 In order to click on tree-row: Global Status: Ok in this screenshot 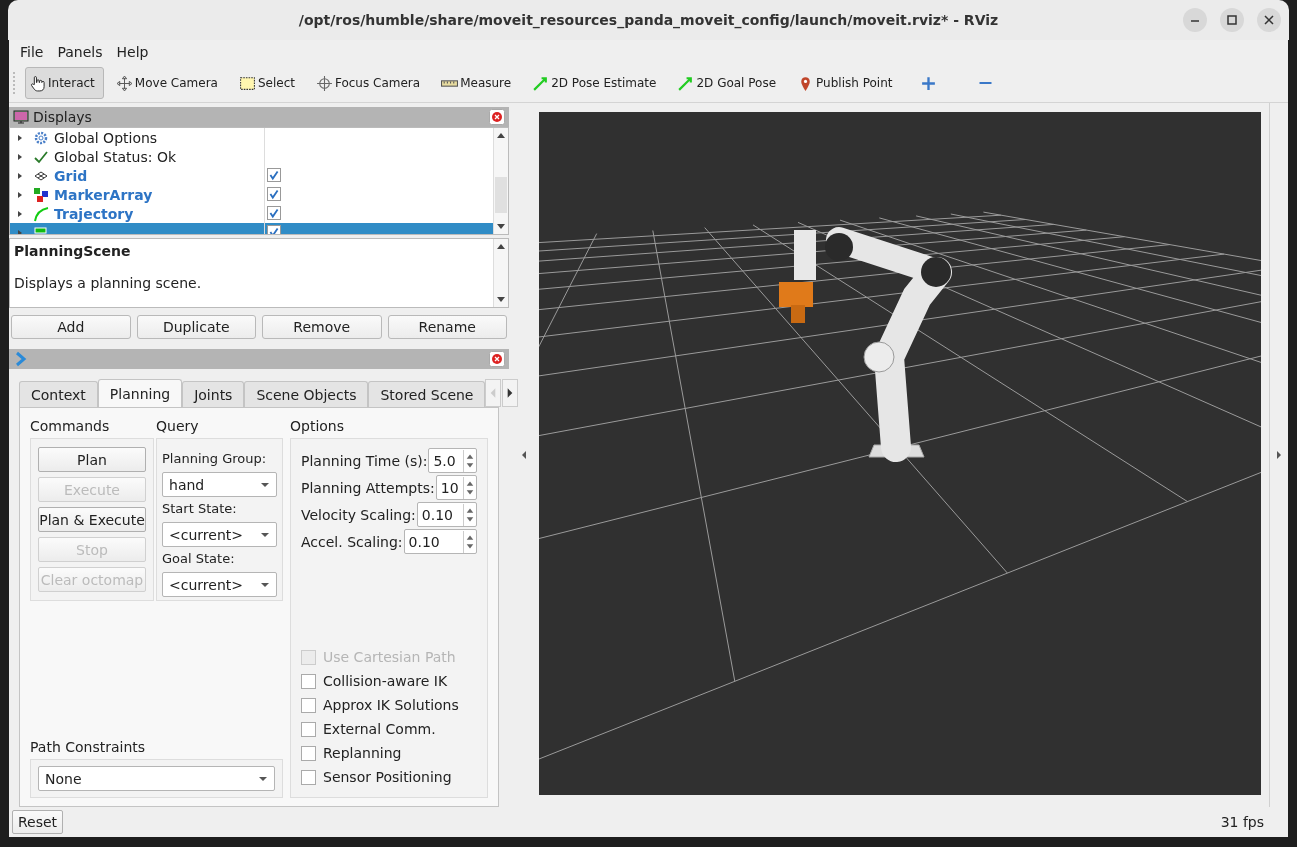, I will do `click(251, 156)`.